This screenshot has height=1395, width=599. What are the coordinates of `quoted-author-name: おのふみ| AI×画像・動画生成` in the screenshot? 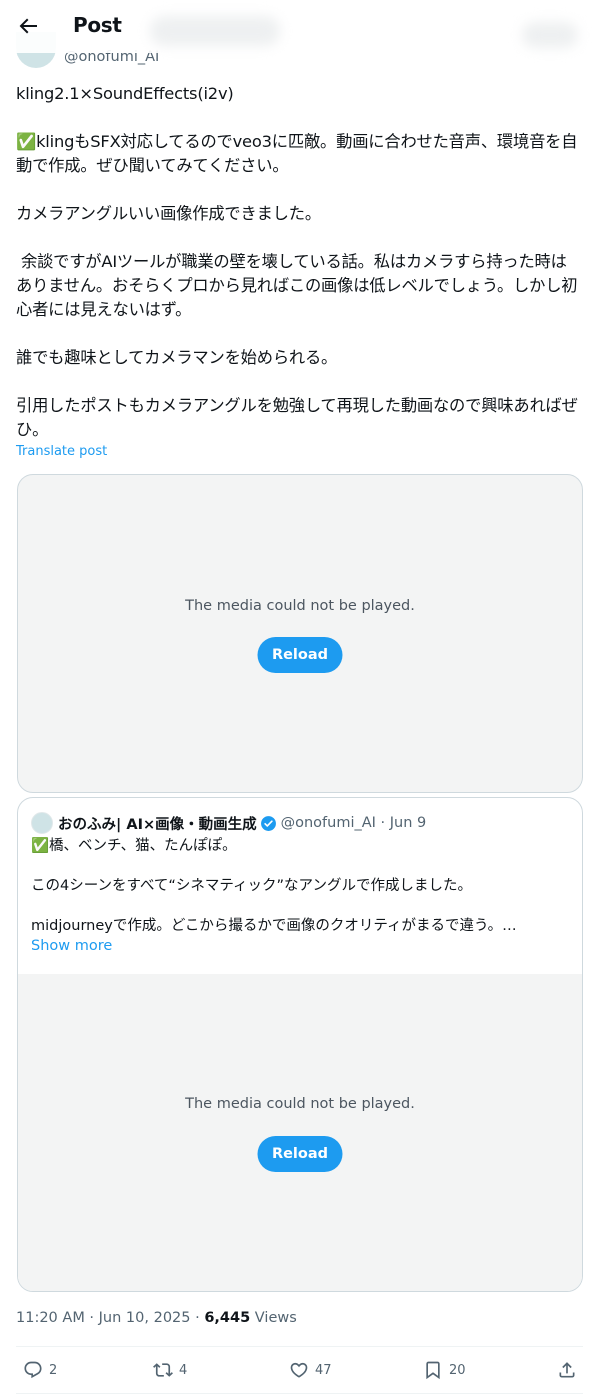 It's located at (157, 823).